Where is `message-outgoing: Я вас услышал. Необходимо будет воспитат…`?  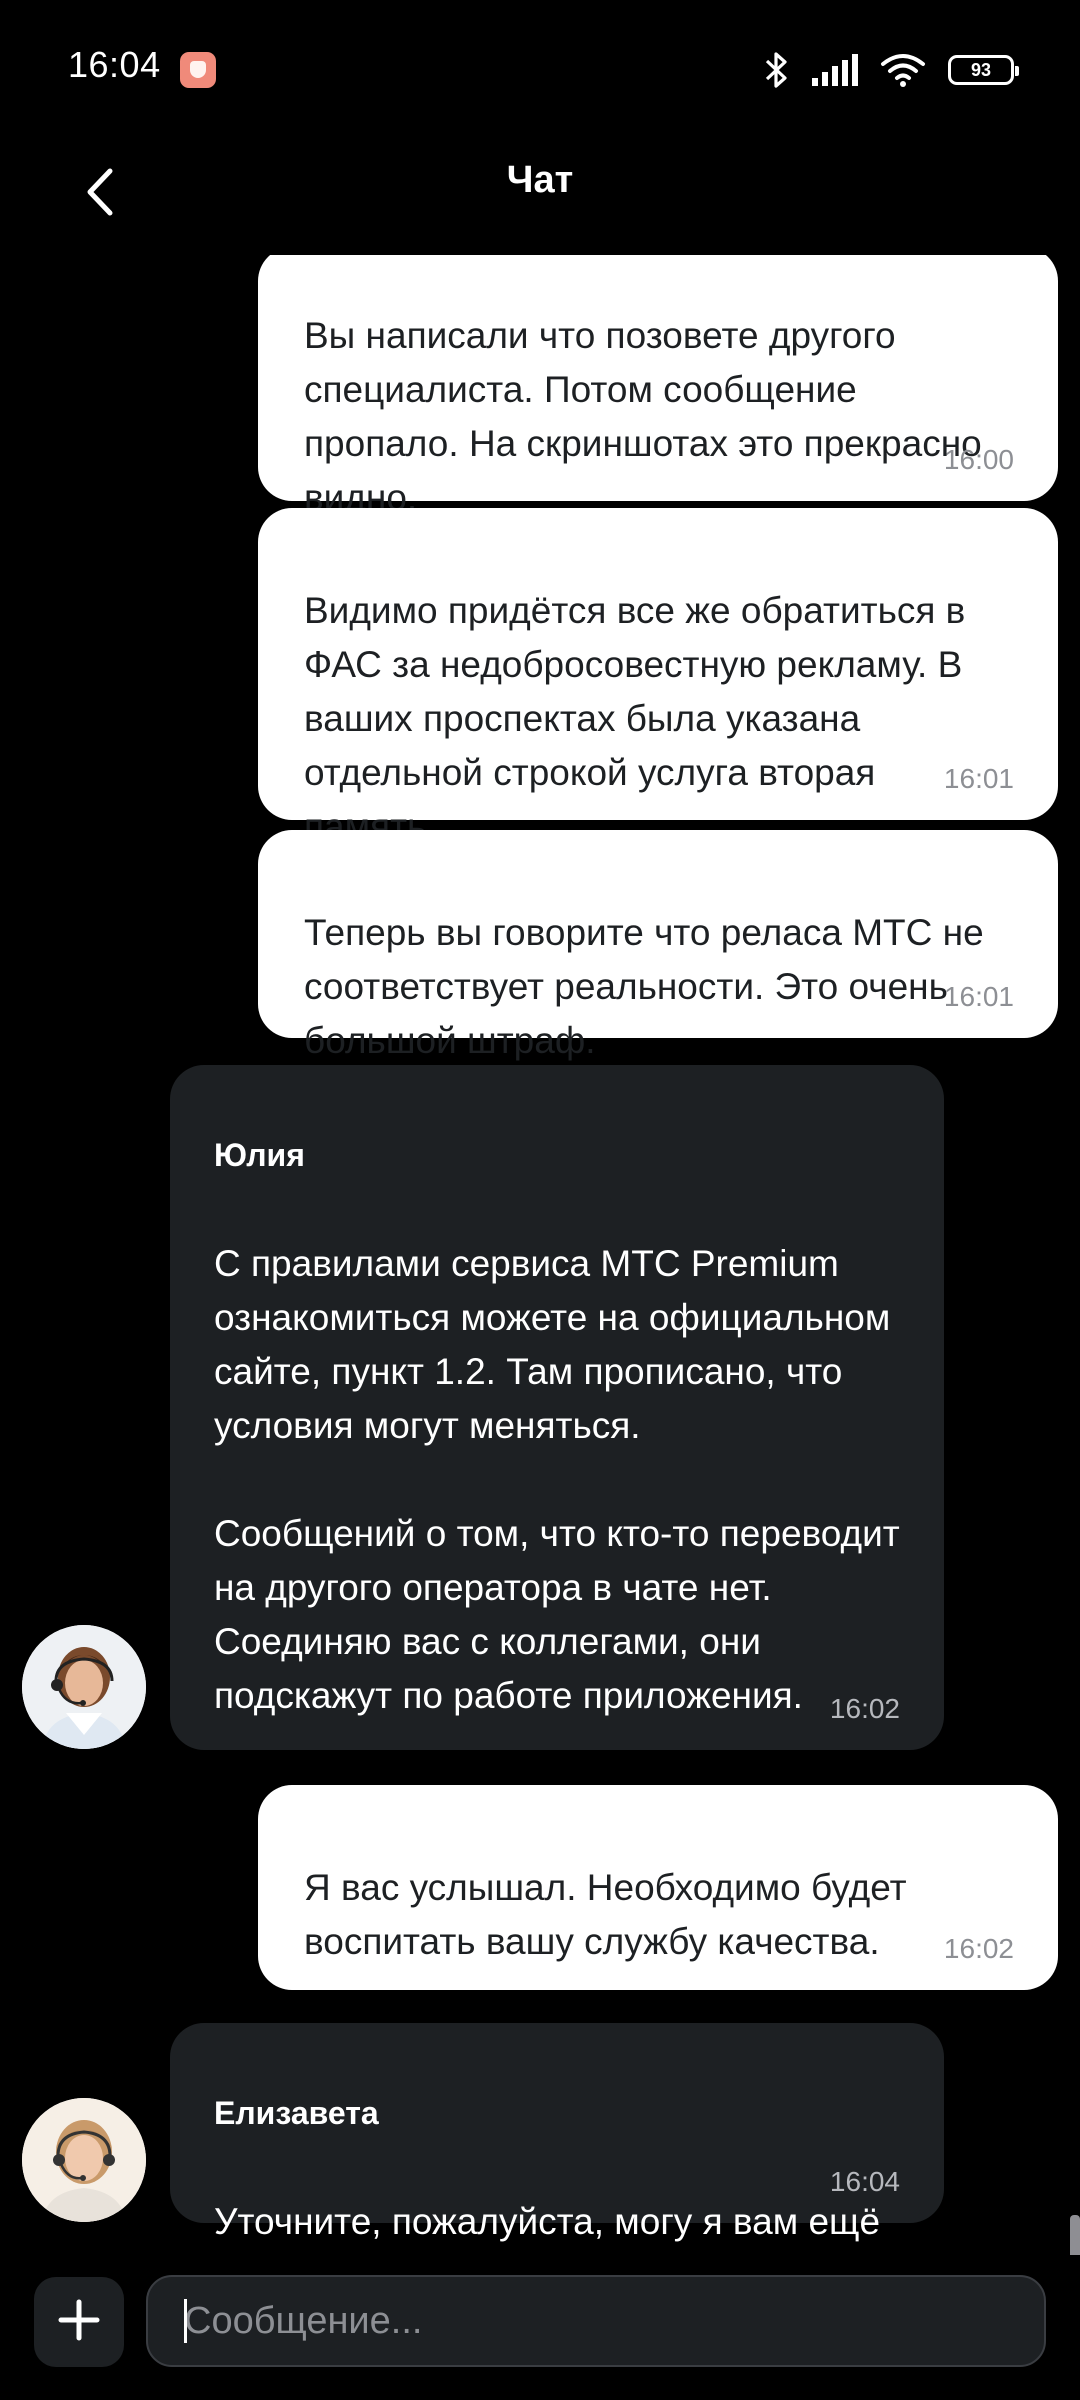
message-outgoing: Я вас услышал. Необходимо будет воспитат… is located at coordinates (658, 1887).